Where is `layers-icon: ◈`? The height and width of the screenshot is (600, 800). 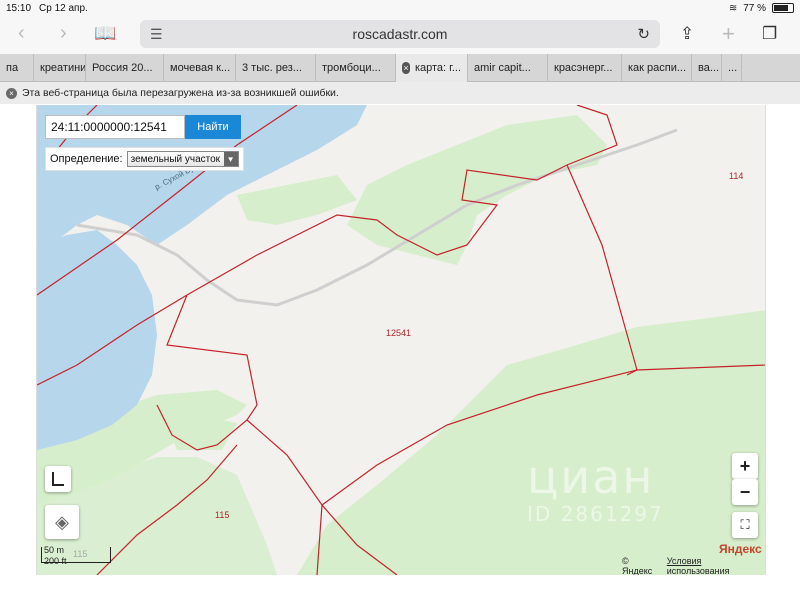 layers-icon: ◈ is located at coordinates (62, 521).